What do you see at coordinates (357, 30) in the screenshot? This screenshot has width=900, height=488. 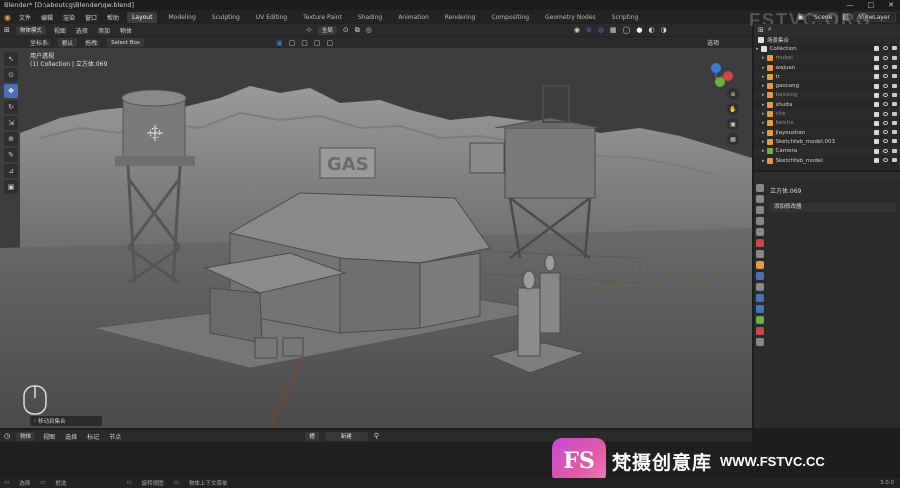 I see `snap-icon: ⧉` at bounding box center [357, 30].